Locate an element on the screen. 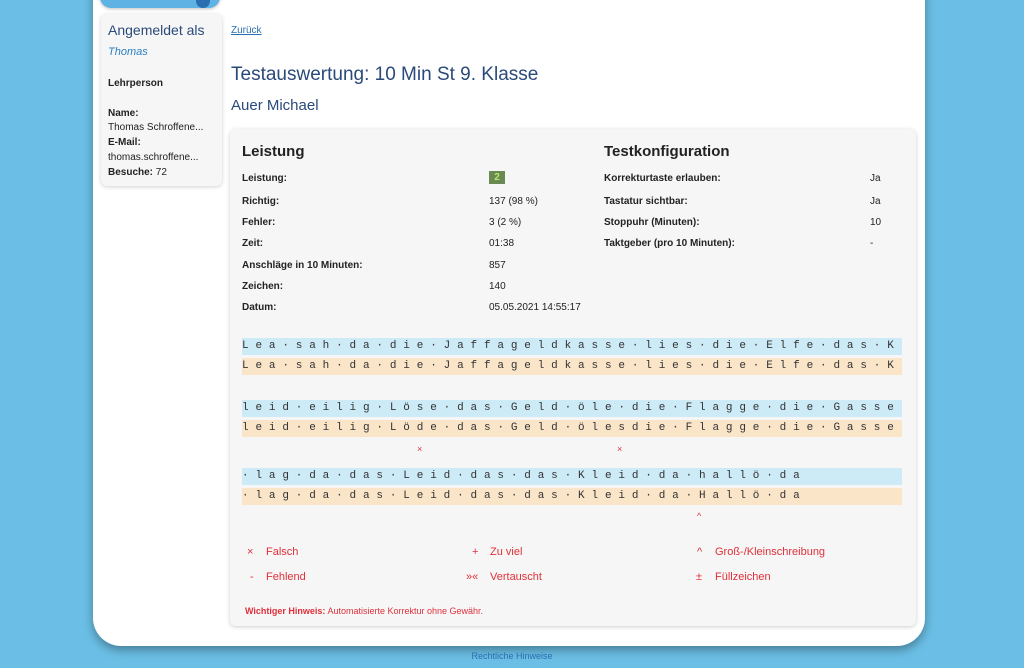 The image size is (1024, 668). config-value-metronome: - is located at coordinates (872, 243).